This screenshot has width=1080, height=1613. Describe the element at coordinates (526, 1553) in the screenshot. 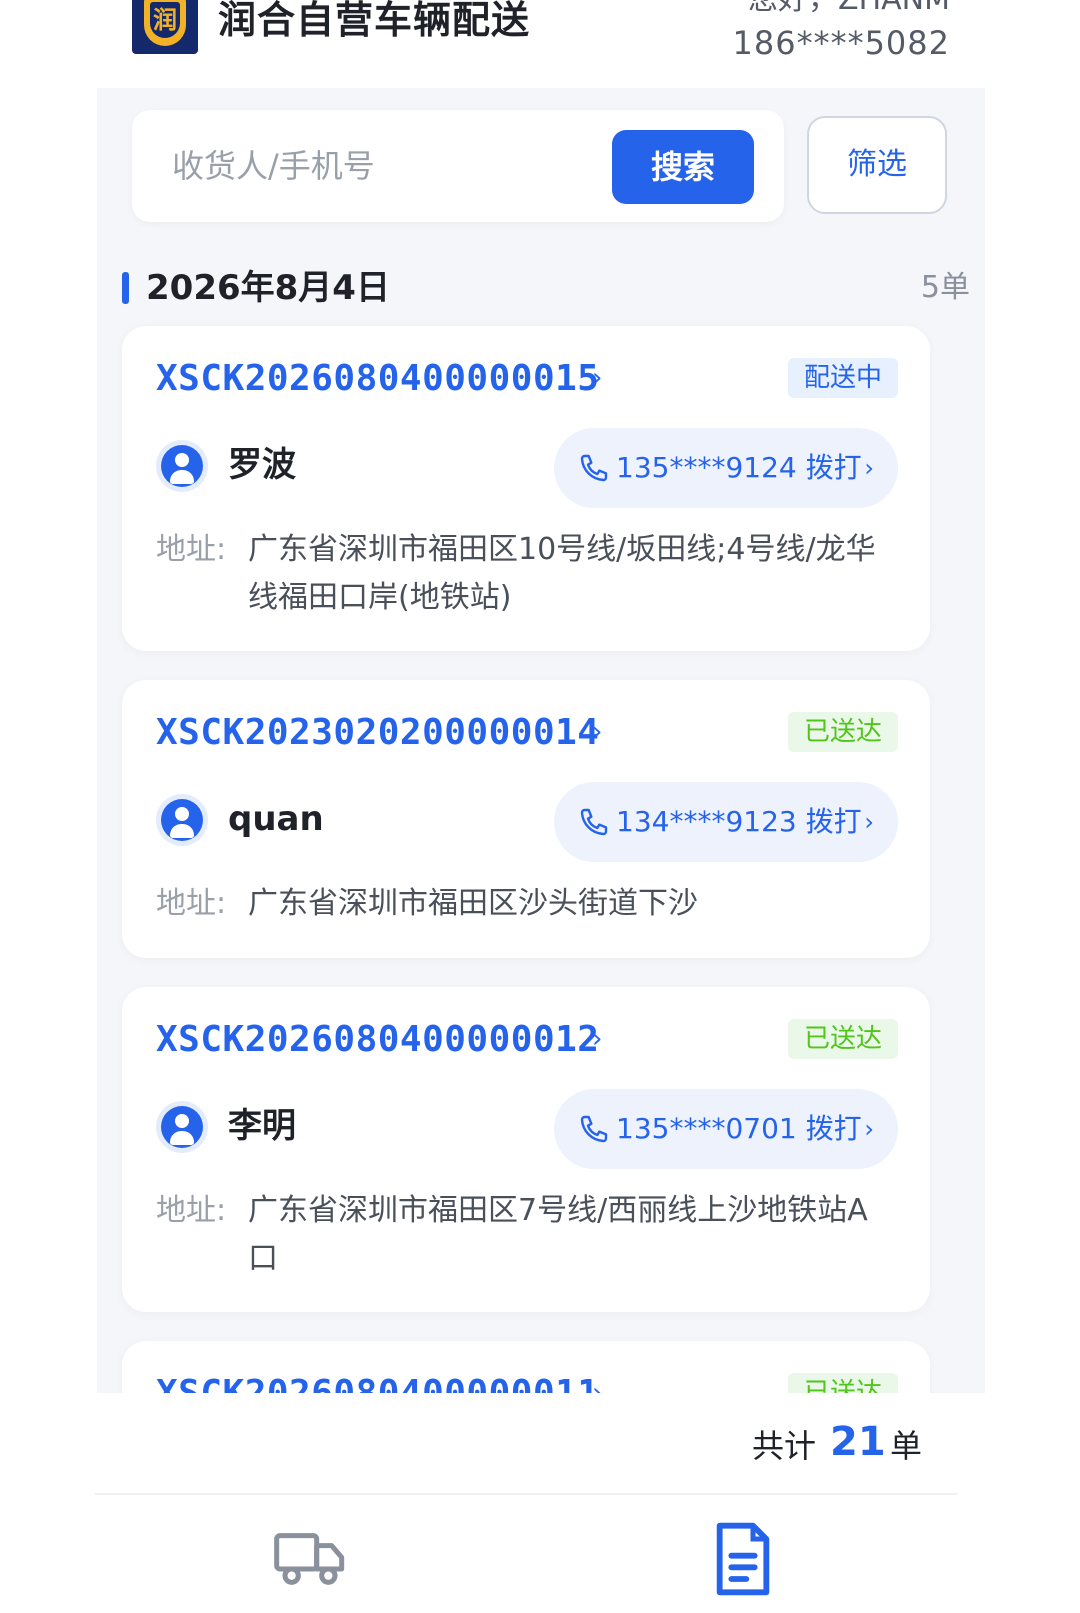

I see `bottom-tab-bar` at that location.